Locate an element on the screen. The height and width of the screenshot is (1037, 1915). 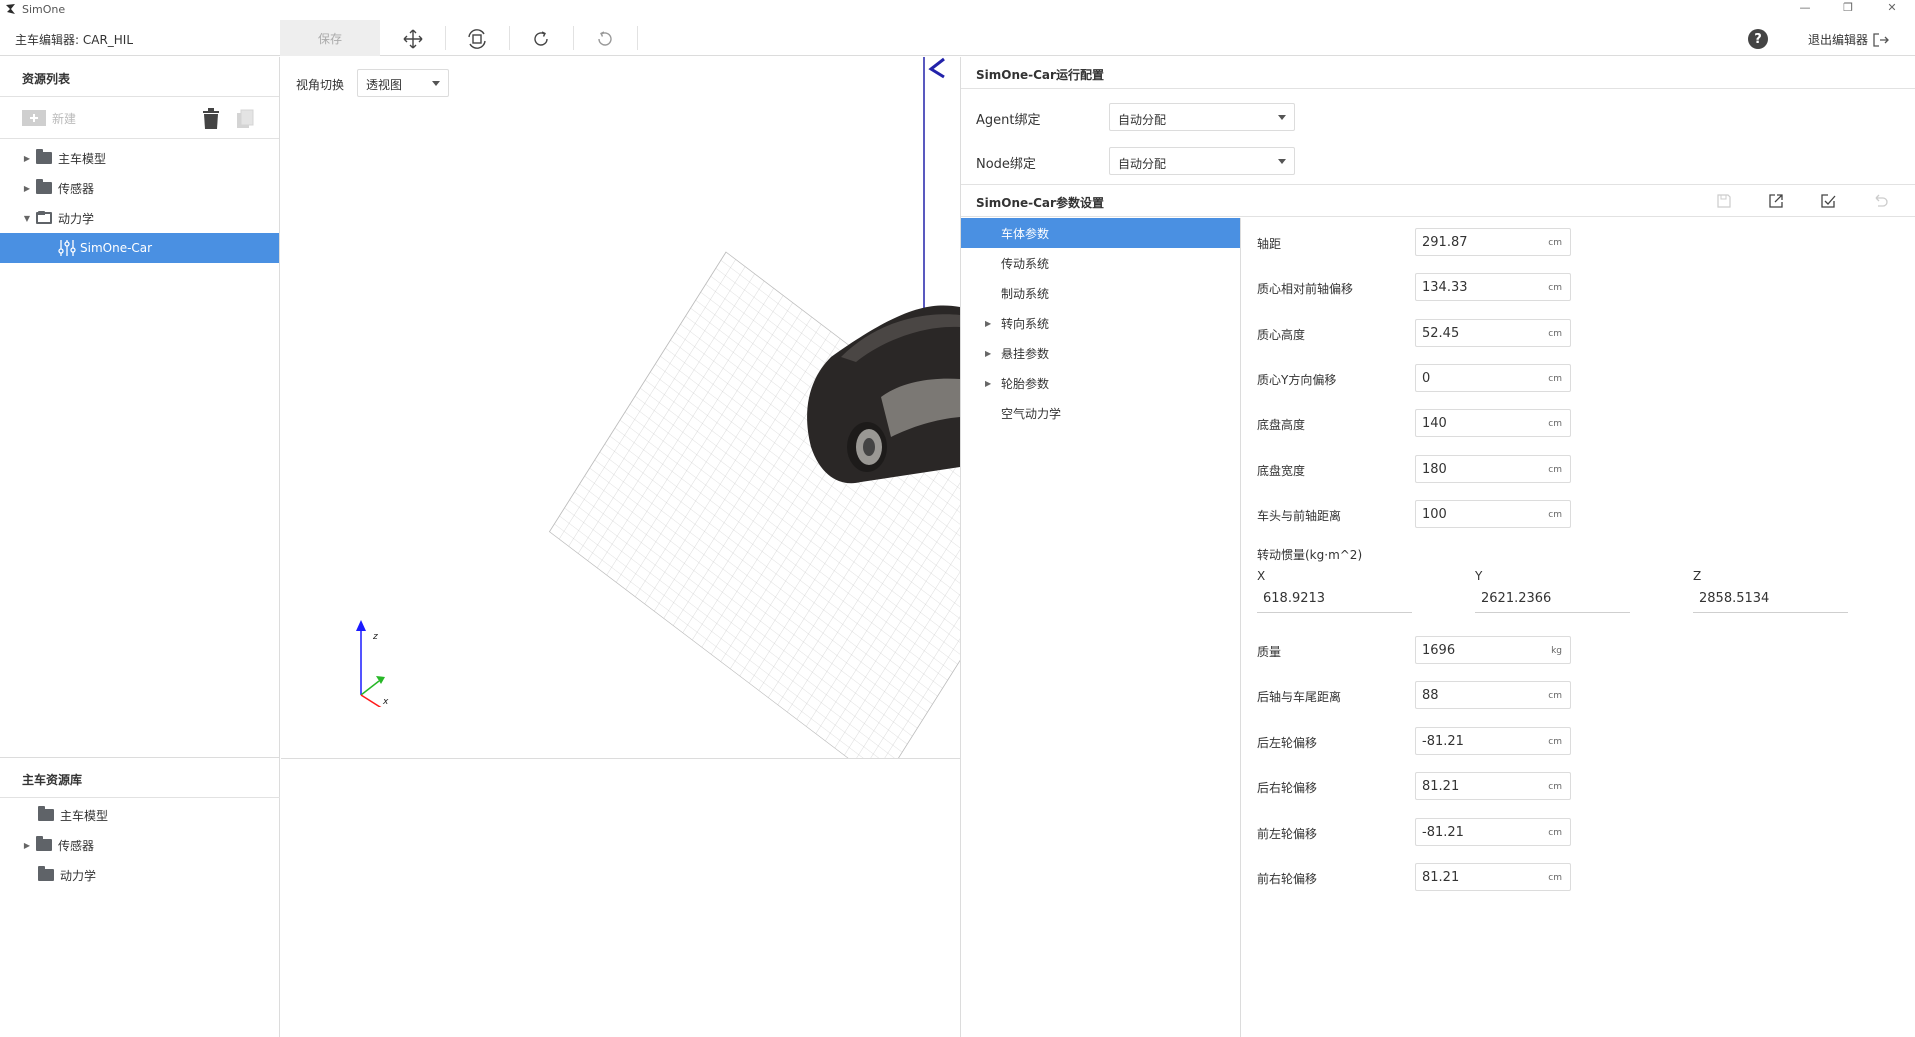
param-input: 100 cm is located at coordinates (1493, 514).